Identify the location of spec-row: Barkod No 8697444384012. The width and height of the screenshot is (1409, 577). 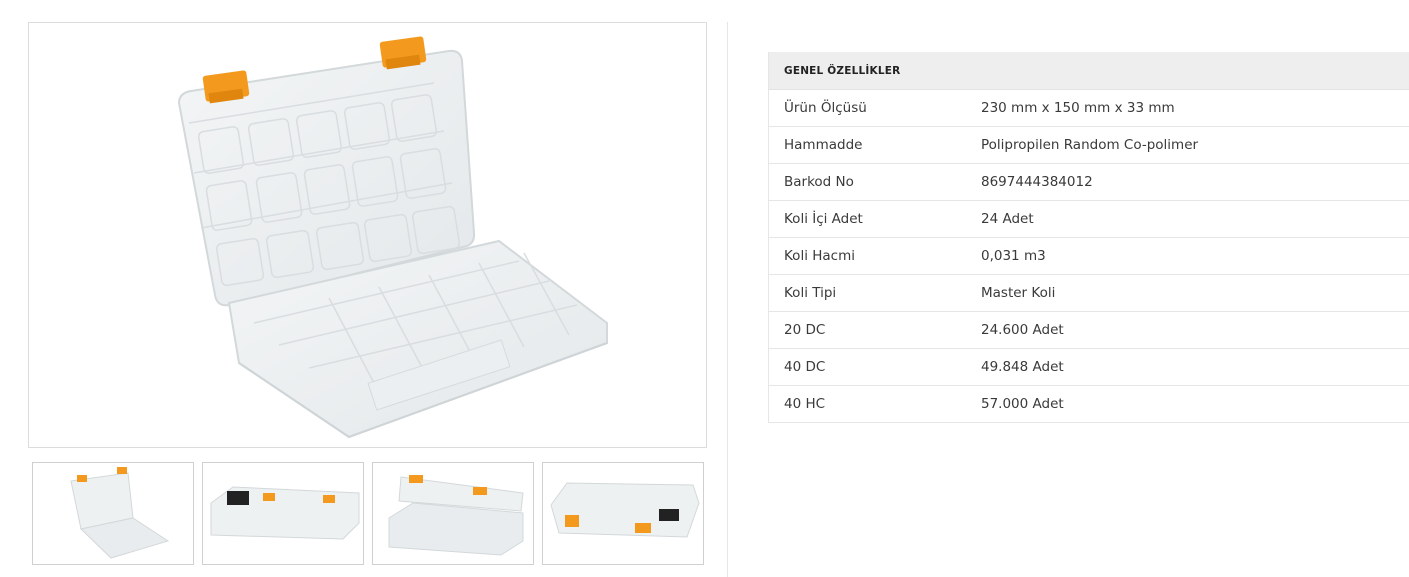
(1089, 182).